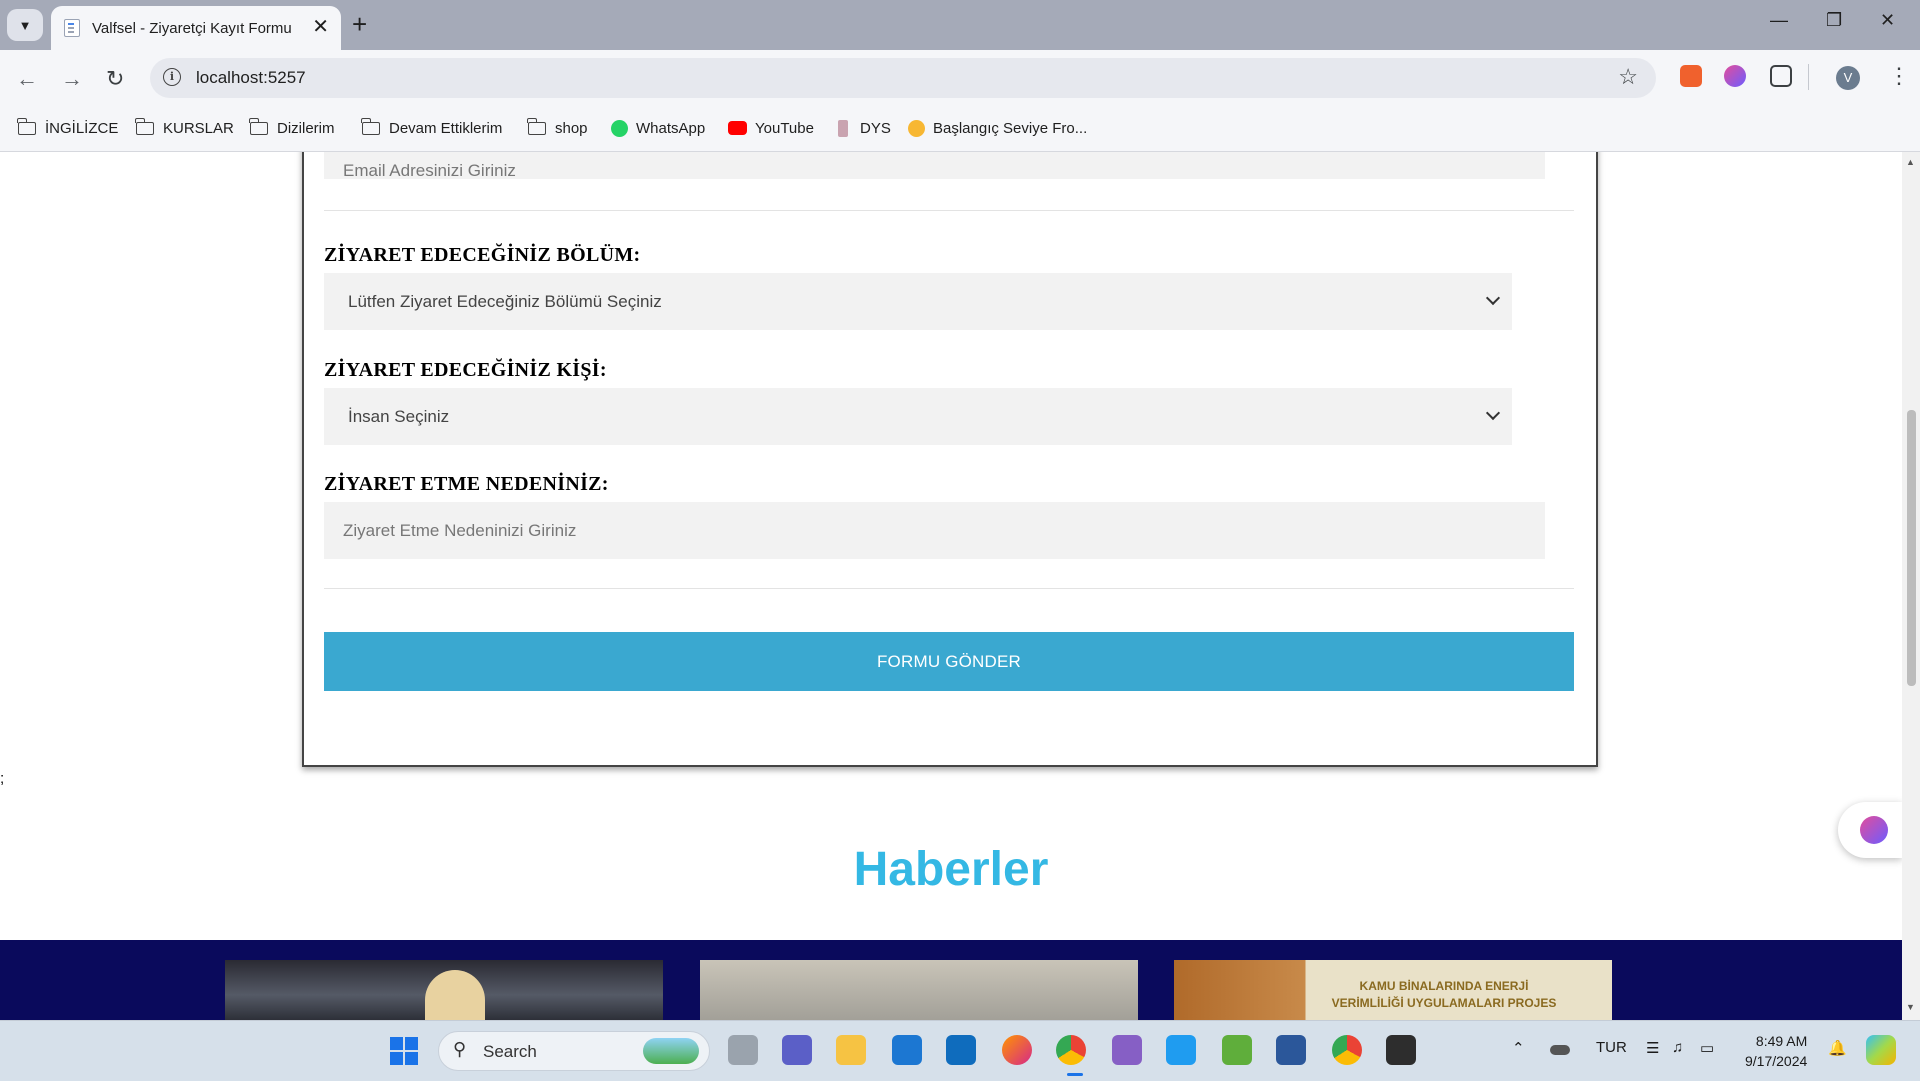 The width and height of the screenshot is (1920, 1081). Describe the element at coordinates (320, 27) in the screenshot. I see `close-tab-icon: ✕` at that location.